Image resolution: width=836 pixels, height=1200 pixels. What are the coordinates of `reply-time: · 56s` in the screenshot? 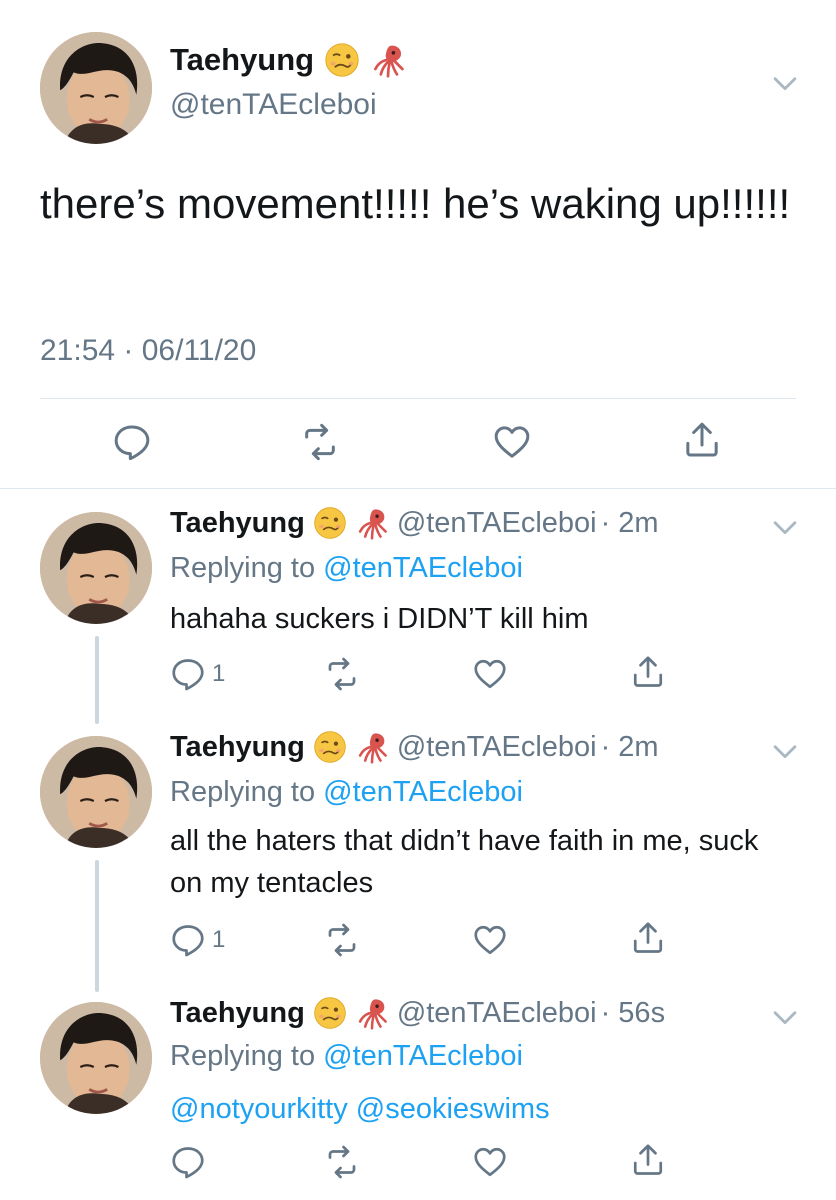 It's located at (633, 1013).